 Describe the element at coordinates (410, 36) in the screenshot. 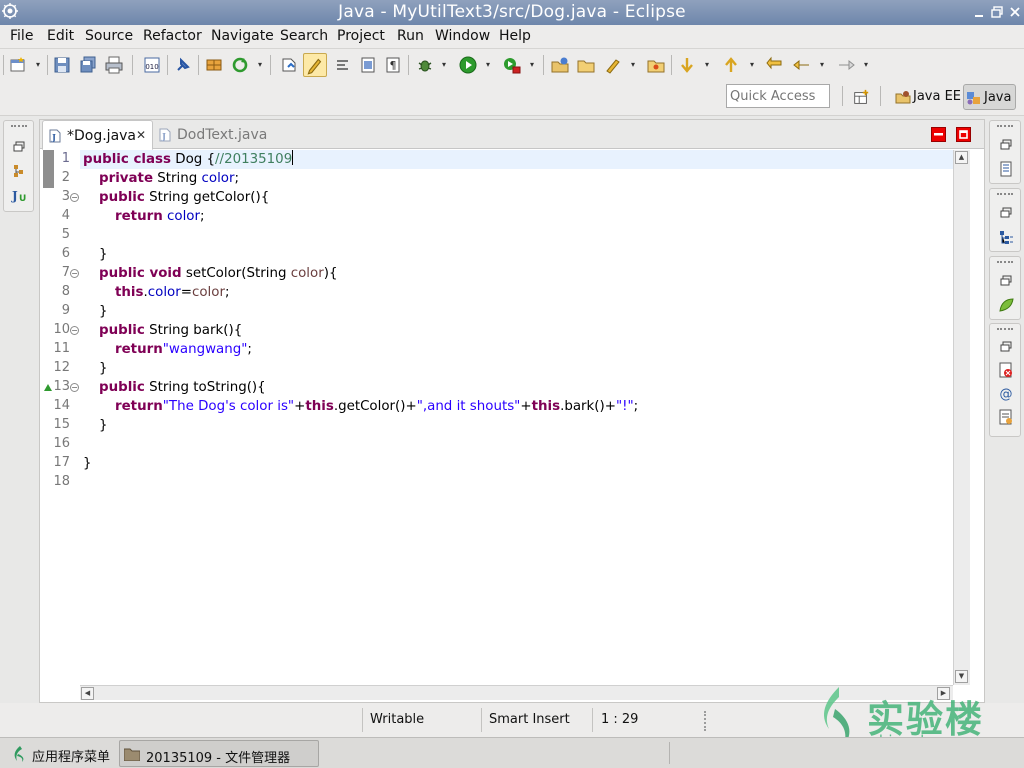

I see `menu-run: Run` at that location.